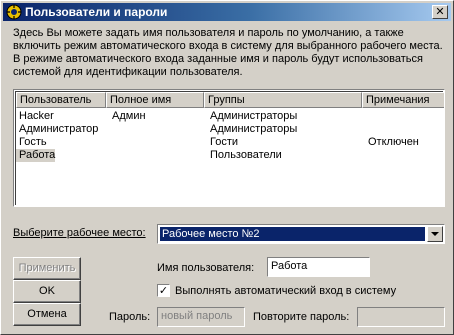 The width and height of the screenshot is (454, 335). I want to click on password-field: новый пароль, so click(201, 317).